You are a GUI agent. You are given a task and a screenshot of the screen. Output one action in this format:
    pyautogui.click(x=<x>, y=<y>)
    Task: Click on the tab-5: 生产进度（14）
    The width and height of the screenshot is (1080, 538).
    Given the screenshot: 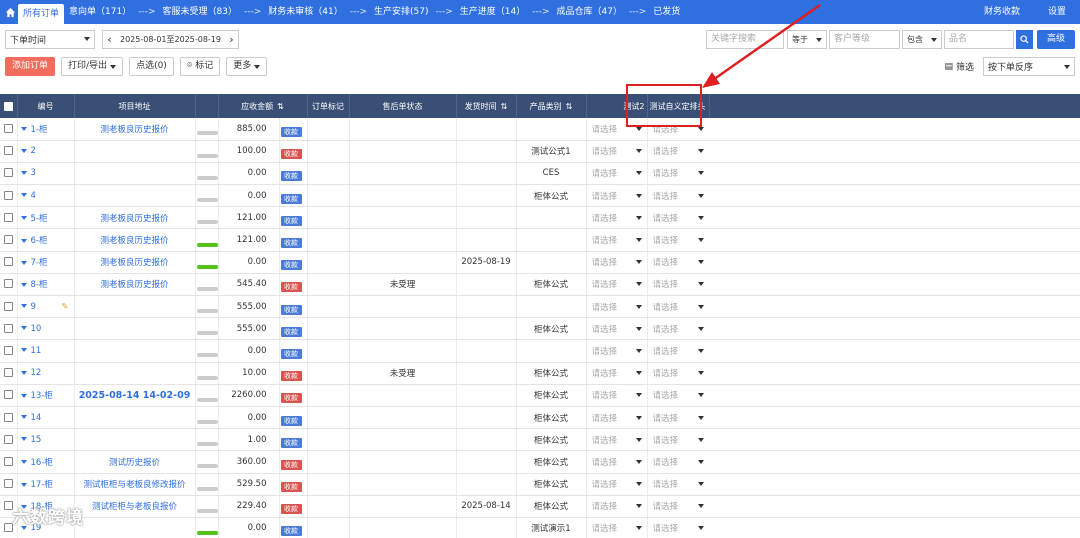 What is the action you would take?
    pyautogui.click(x=492, y=12)
    